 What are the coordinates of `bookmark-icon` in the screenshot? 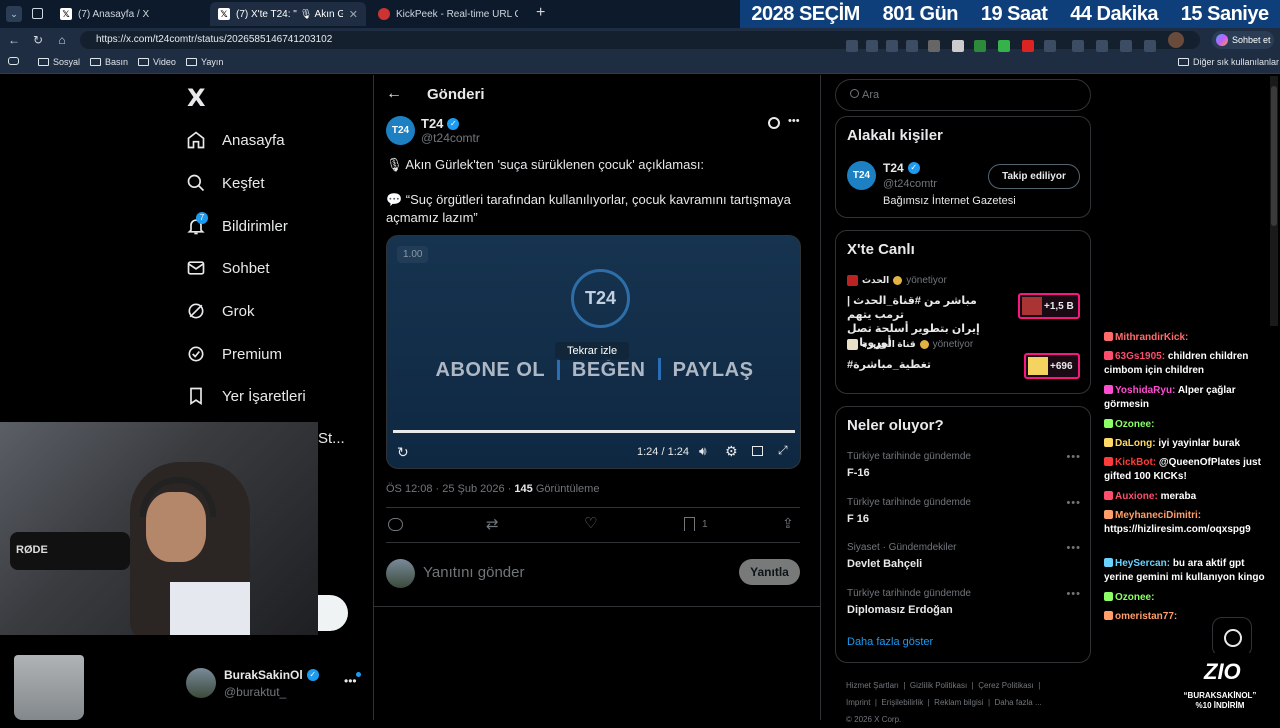 It's located at (689, 524).